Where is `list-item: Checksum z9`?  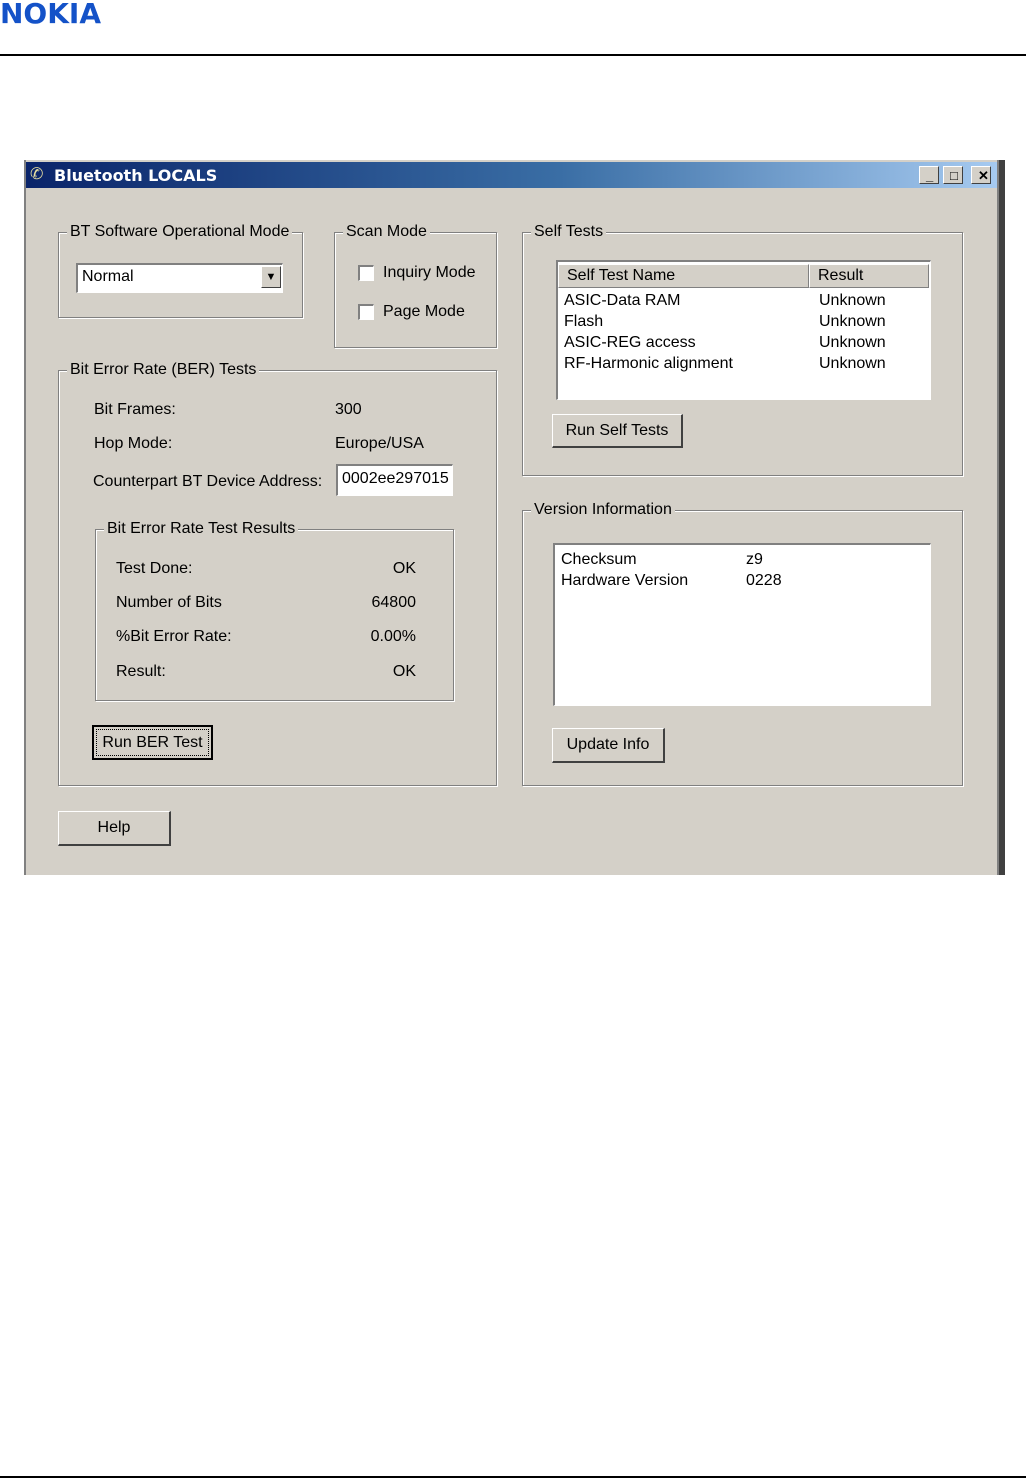 list-item: Checksum z9 is located at coordinates (662, 559).